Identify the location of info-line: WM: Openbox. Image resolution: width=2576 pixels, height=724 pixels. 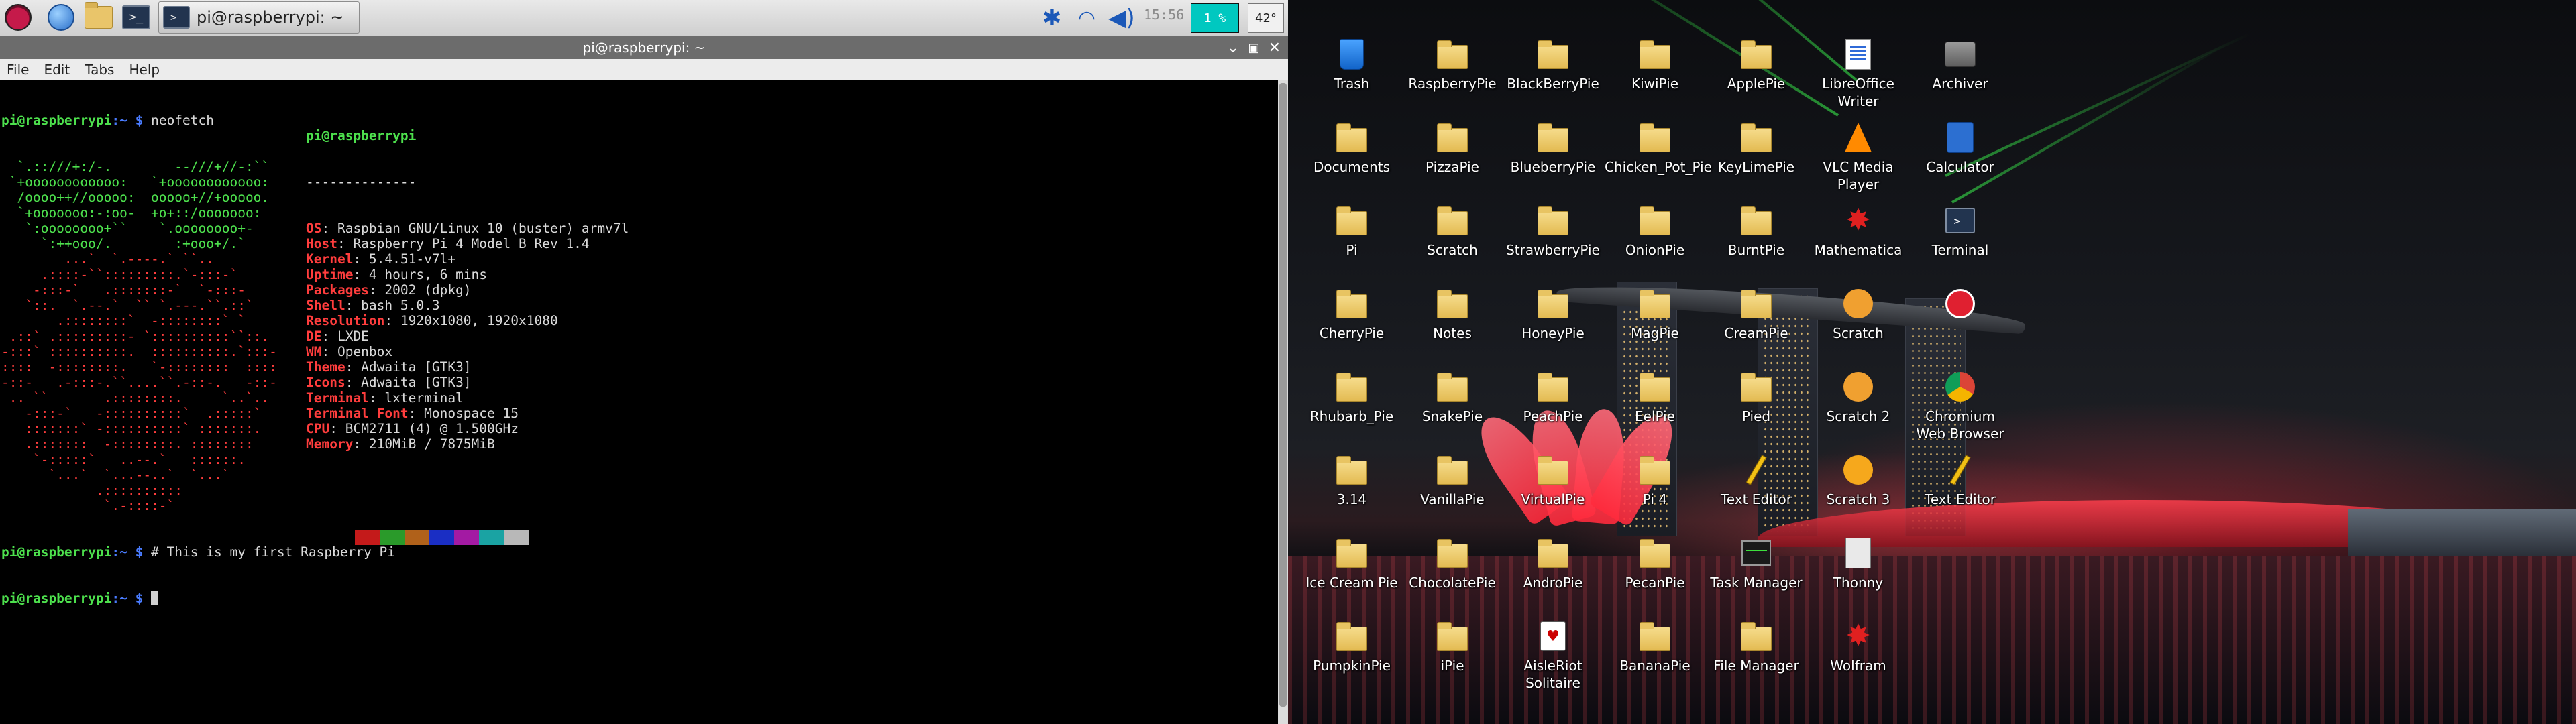
(467, 351).